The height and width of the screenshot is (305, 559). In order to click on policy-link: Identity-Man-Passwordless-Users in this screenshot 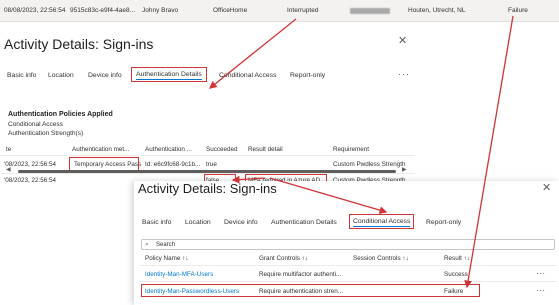, I will do `click(192, 291)`.